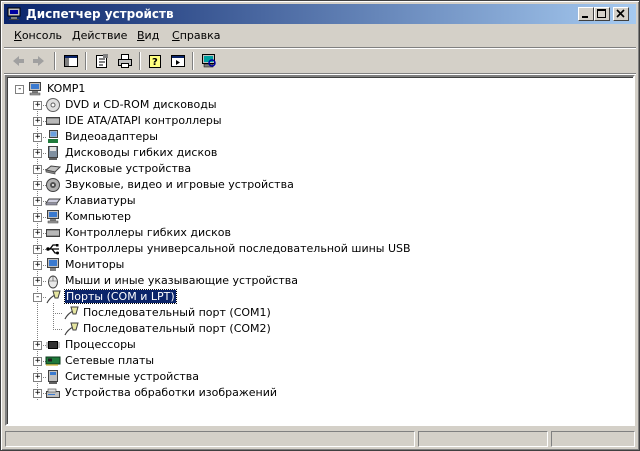 The height and width of the screenshot is (451, 640). What do you see at coordinates (317, 377) in the screenshot?
I see `tree-category: + Системные устройства` at bounding box center [317, 377].